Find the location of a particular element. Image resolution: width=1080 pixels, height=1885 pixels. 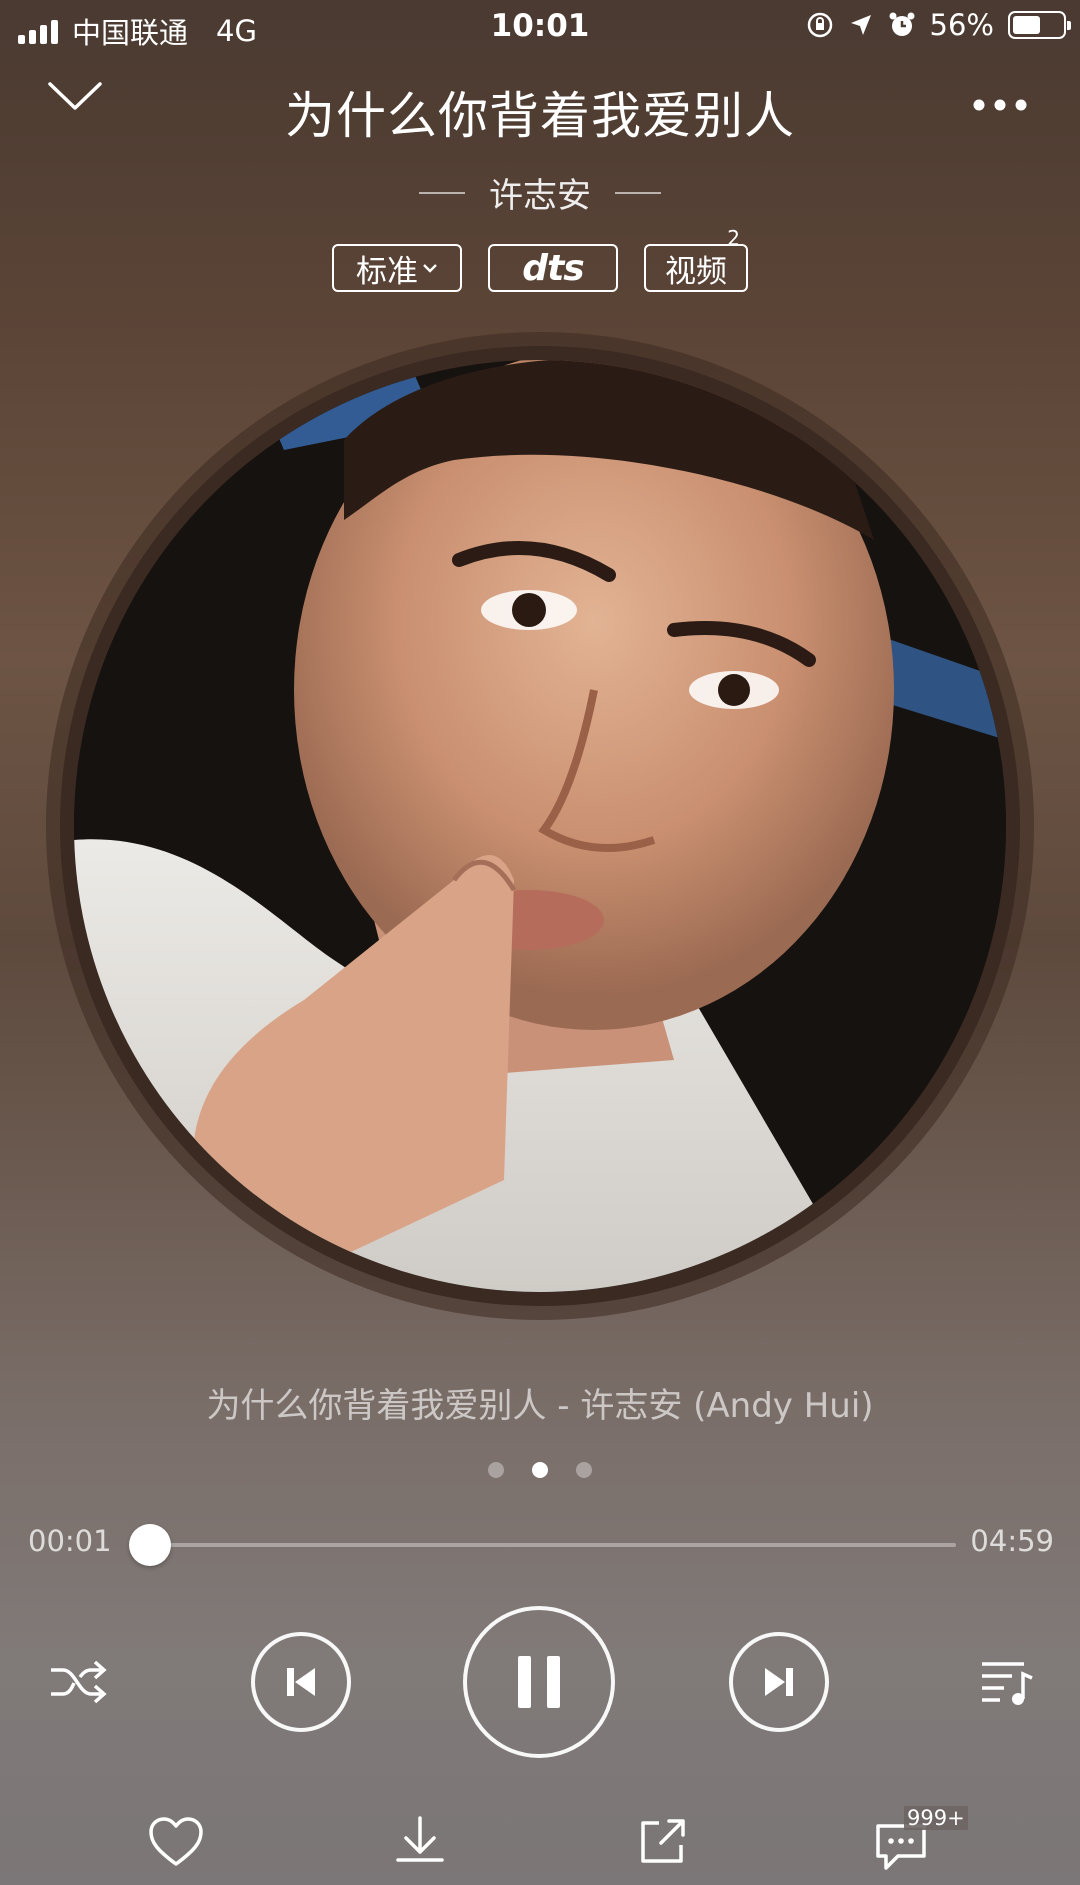

favorite-button is located at coordinates (176, 1842).